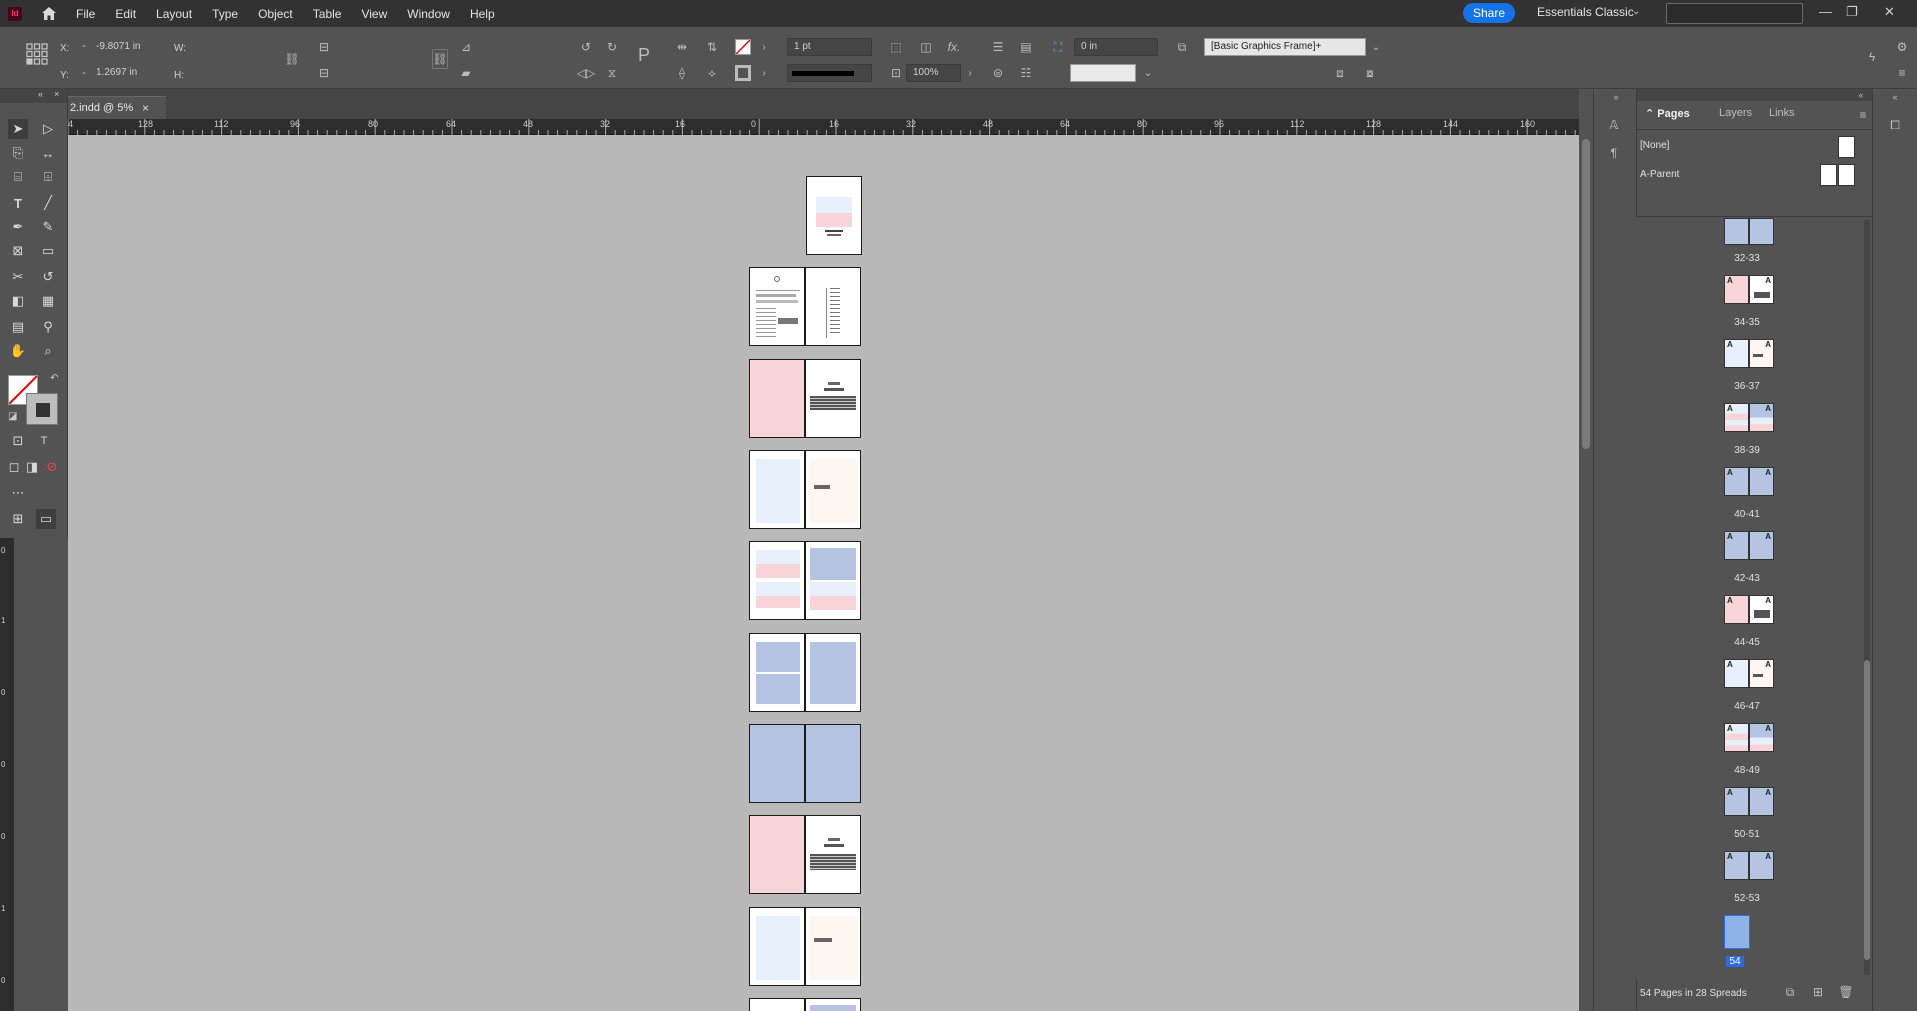  Describe the element at coordinates (1749, 481) in the screenshot. I see `page-thumb-40-41: A A` at that location.